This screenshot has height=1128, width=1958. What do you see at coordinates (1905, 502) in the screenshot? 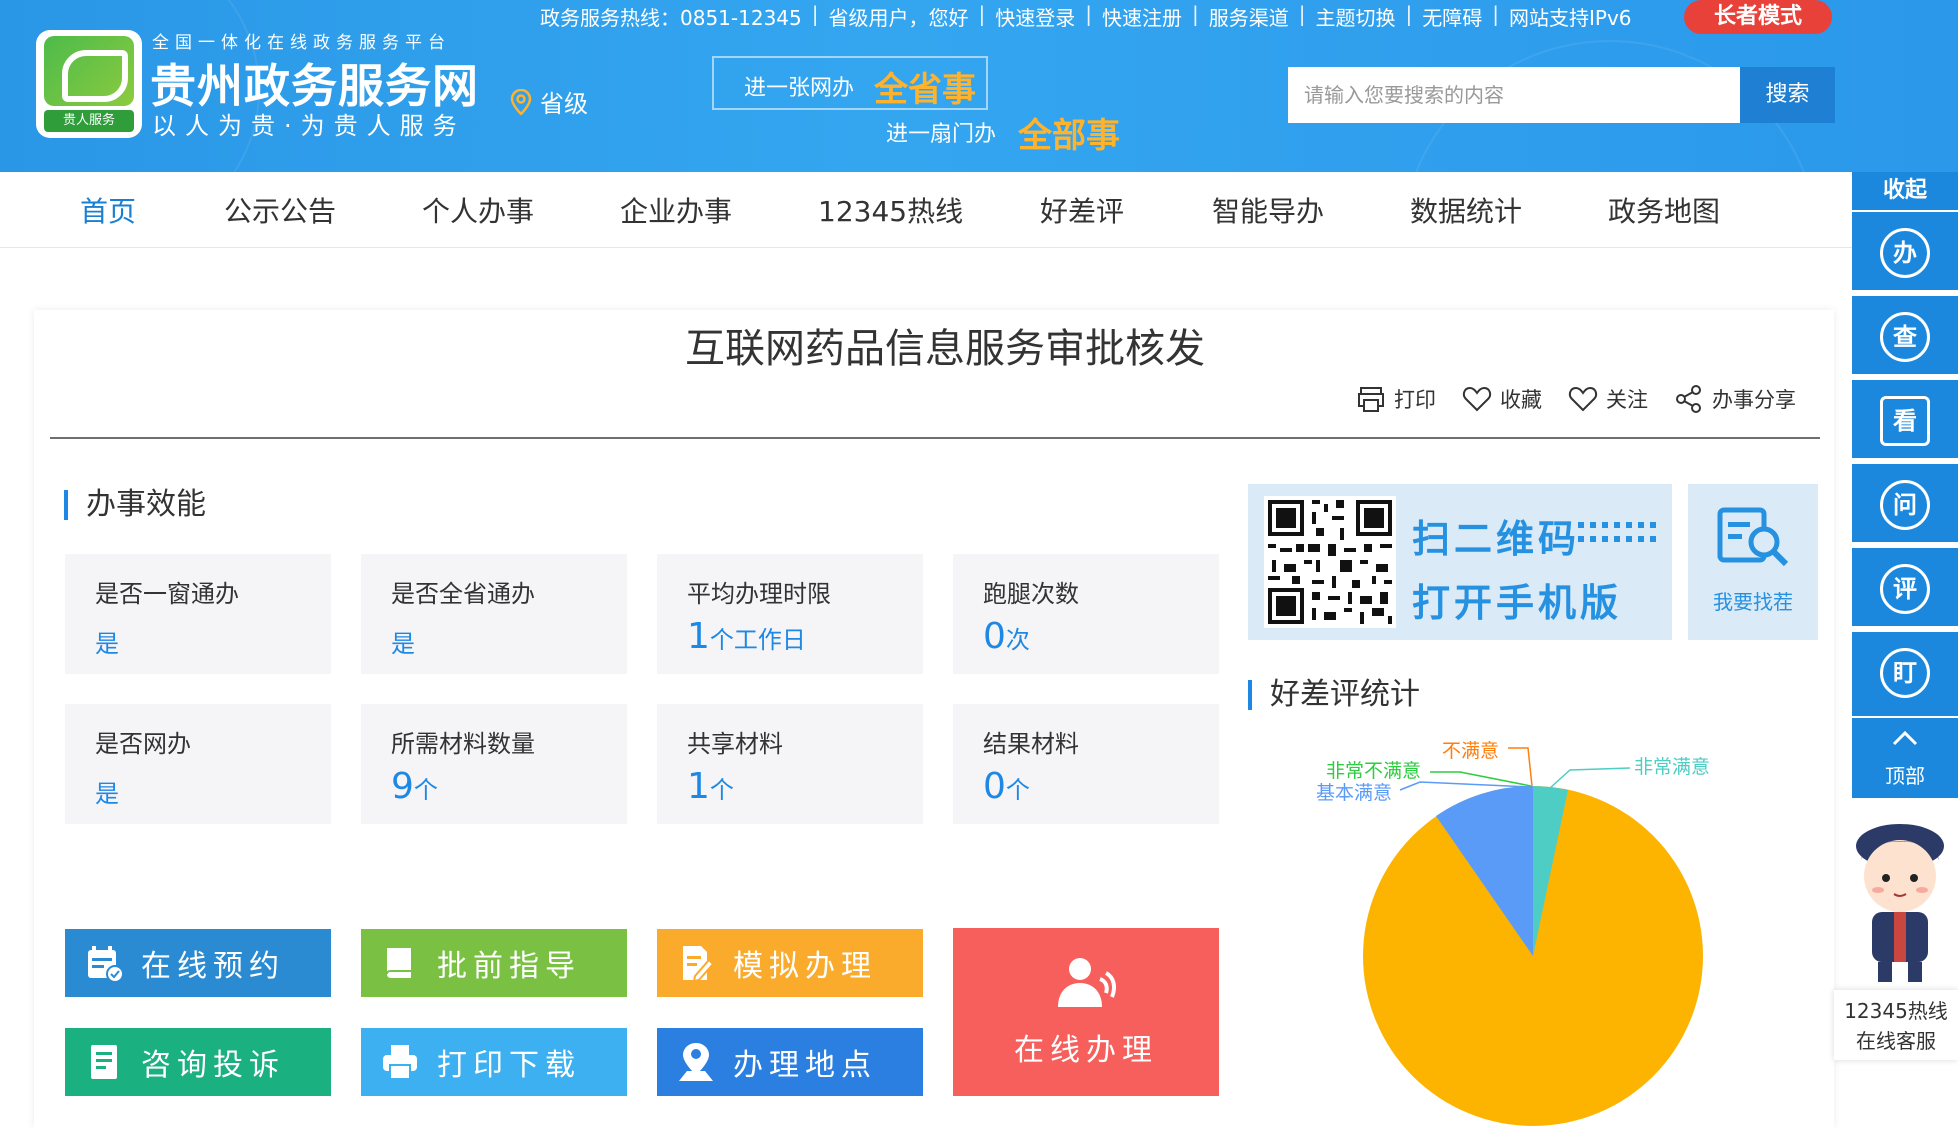
I see `sidebar-ask-button: 问` at bounding box center [1905, 502].